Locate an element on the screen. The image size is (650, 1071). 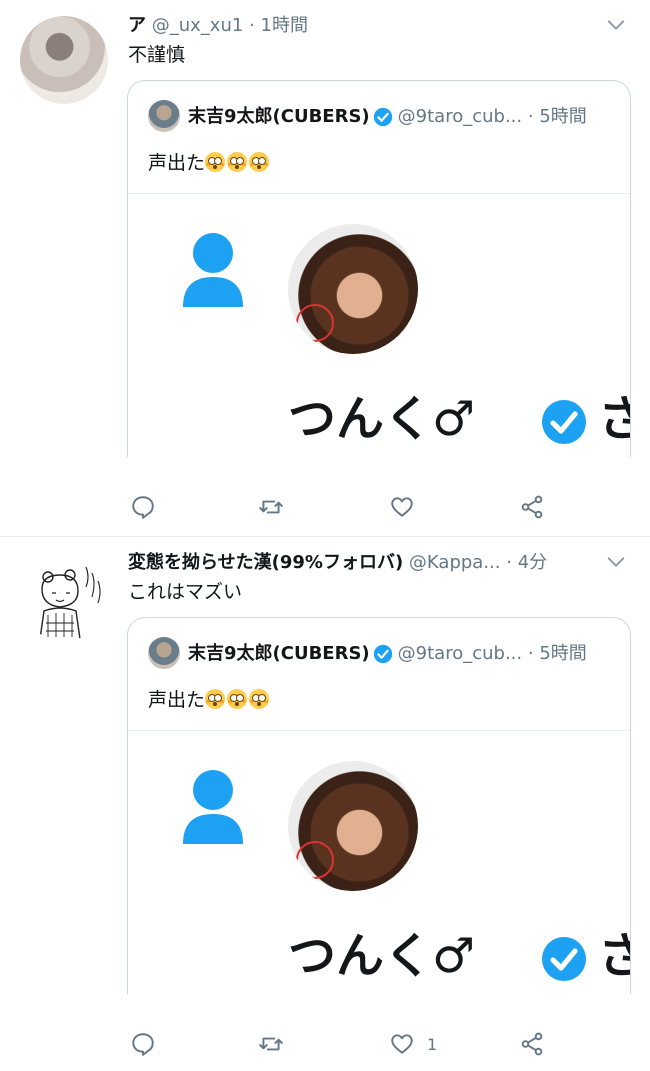
like-button: 1 is located at coordinates (413, 1044).